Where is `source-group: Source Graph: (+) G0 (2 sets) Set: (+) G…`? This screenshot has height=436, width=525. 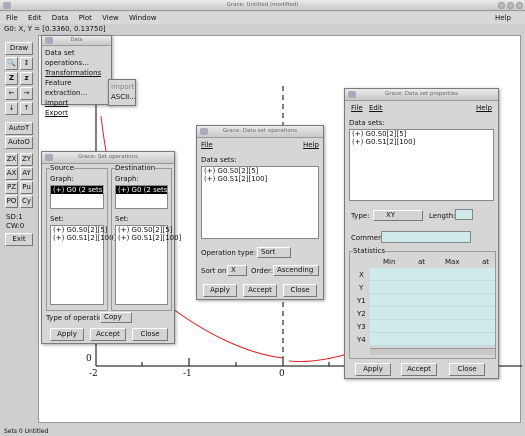
source-group: Source Graph: (+) G0 (2 sets) Set: (+) G… is located at coordinates (81, 237).